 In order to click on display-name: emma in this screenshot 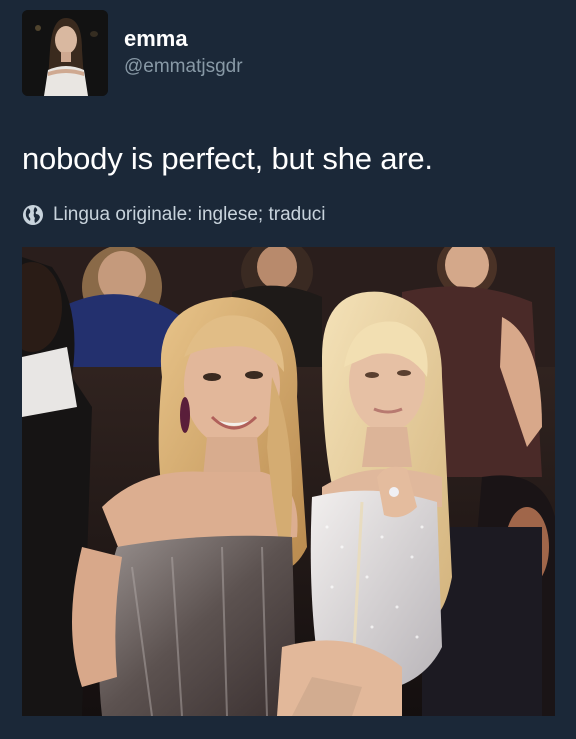, I will do `click(183, 39)`.